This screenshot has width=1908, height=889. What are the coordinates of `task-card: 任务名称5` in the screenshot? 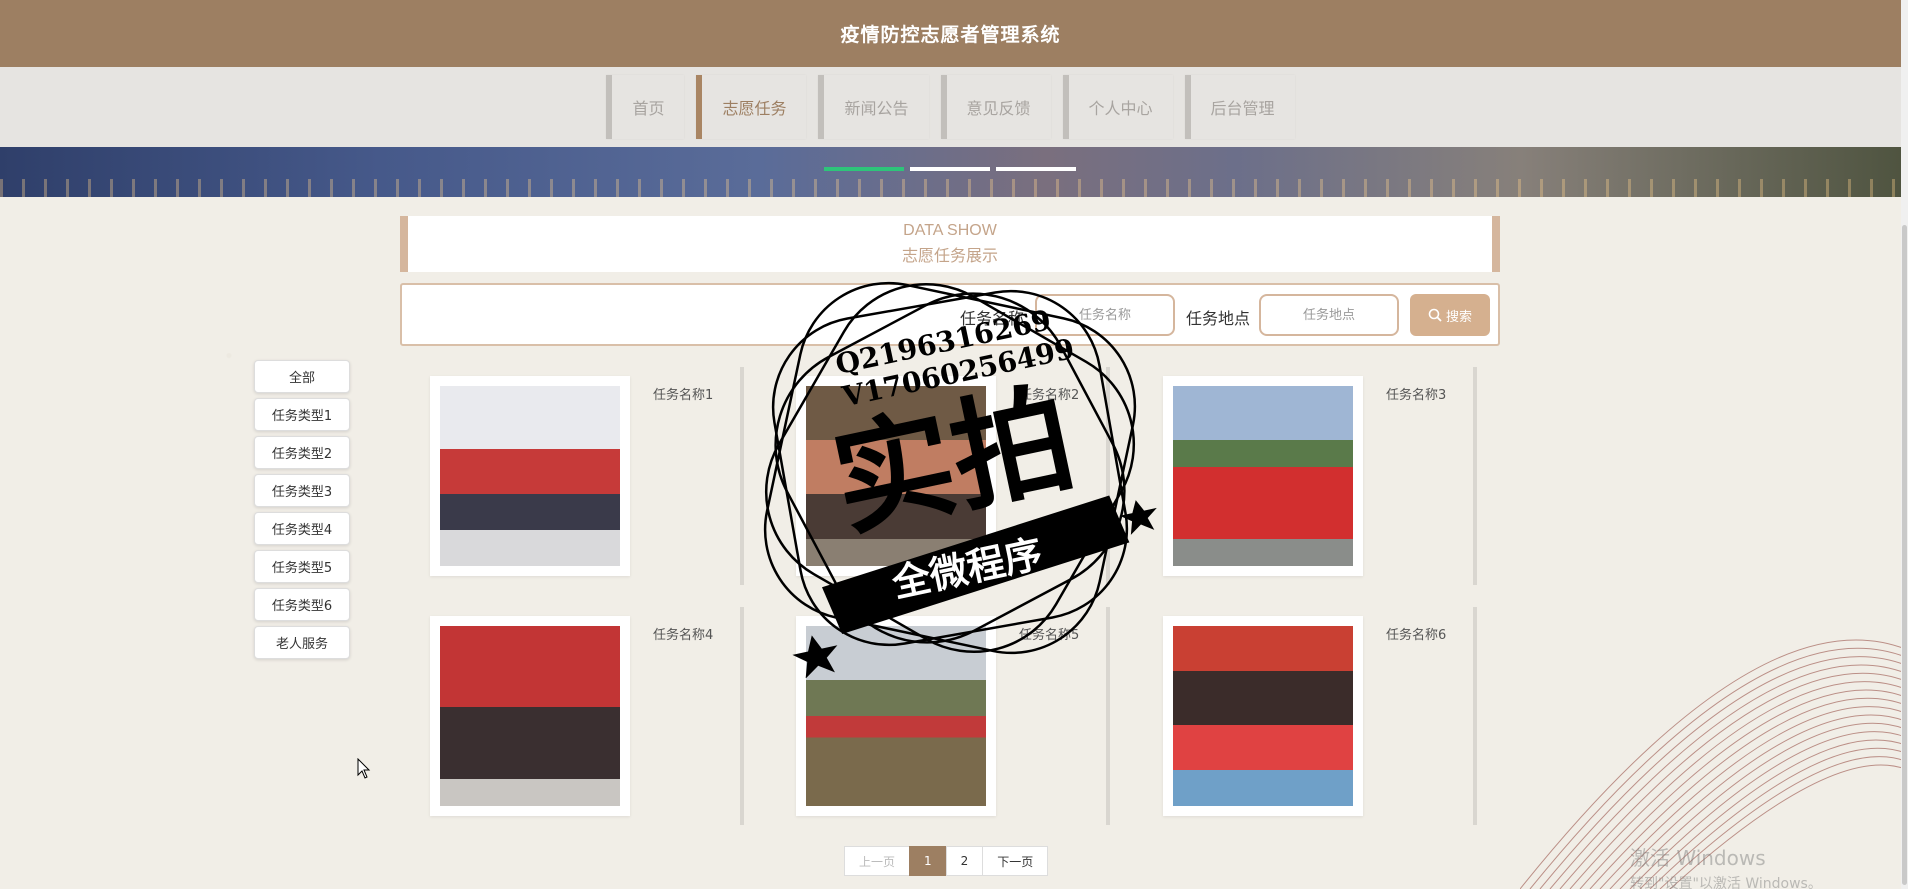 It's located at (938, 714).